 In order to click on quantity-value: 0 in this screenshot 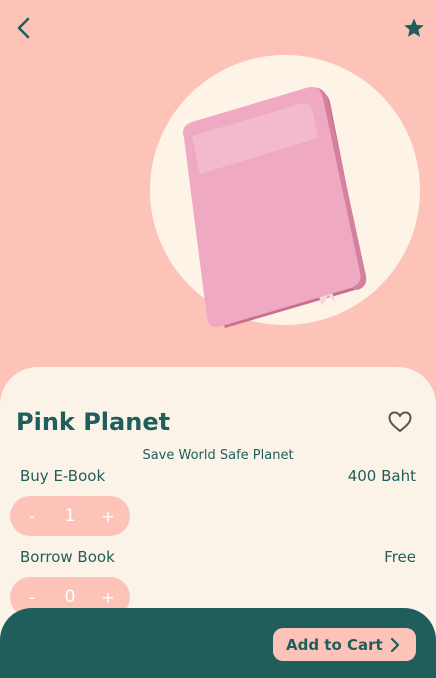, I will do `click(70, 597)`.